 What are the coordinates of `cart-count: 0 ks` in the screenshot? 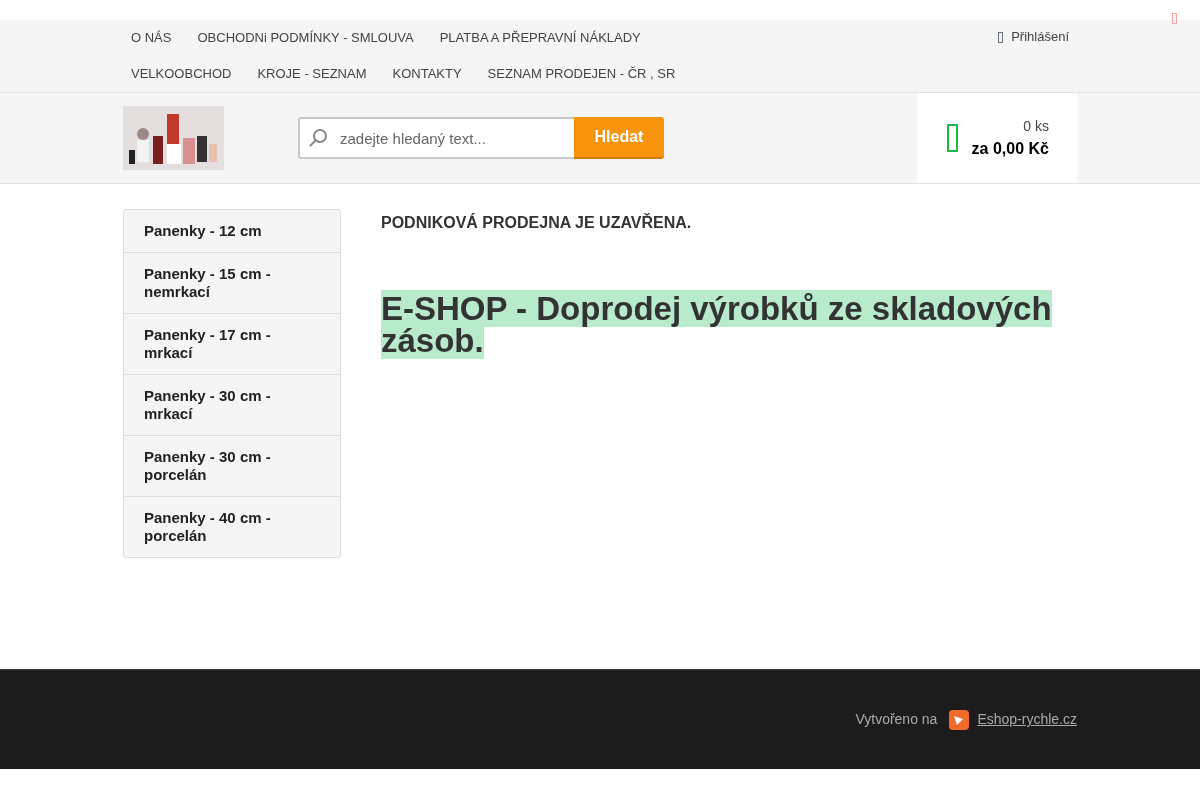 It's located at (1036, 126).